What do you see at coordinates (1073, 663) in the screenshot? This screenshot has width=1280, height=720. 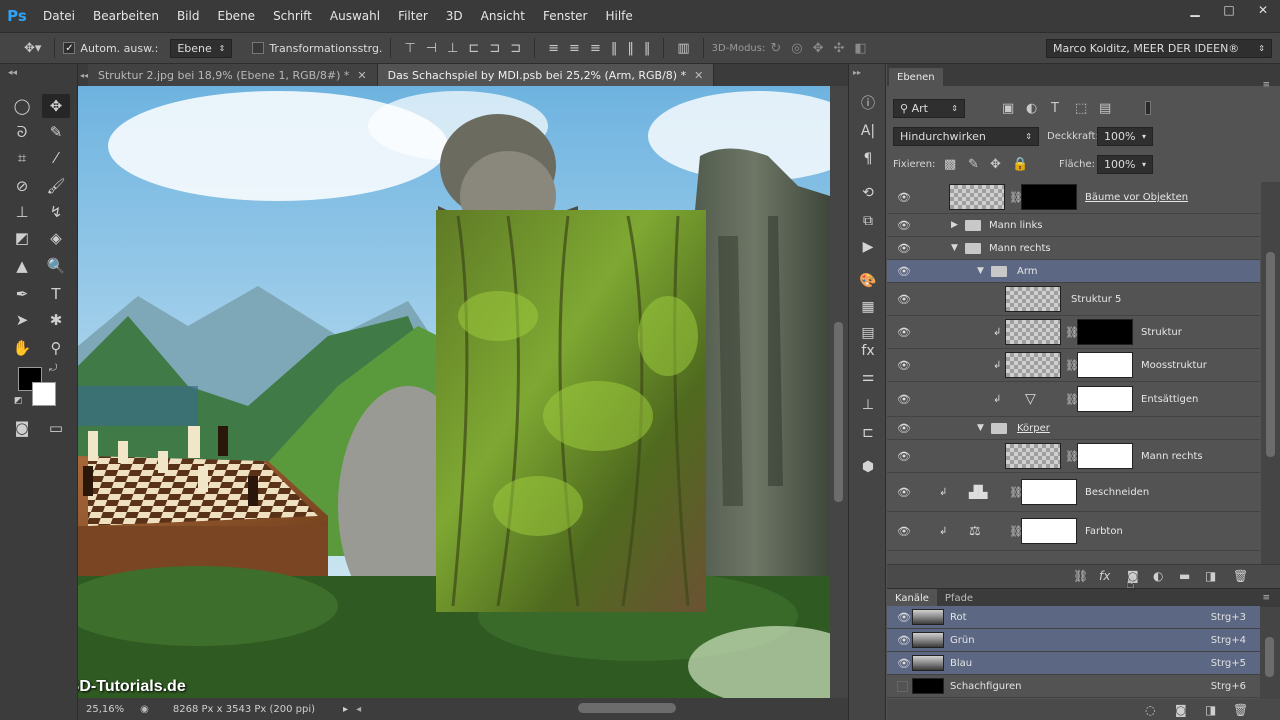 I see `channel-row: 👁 Blau Strg+5` at bounding box center [1073, 663].